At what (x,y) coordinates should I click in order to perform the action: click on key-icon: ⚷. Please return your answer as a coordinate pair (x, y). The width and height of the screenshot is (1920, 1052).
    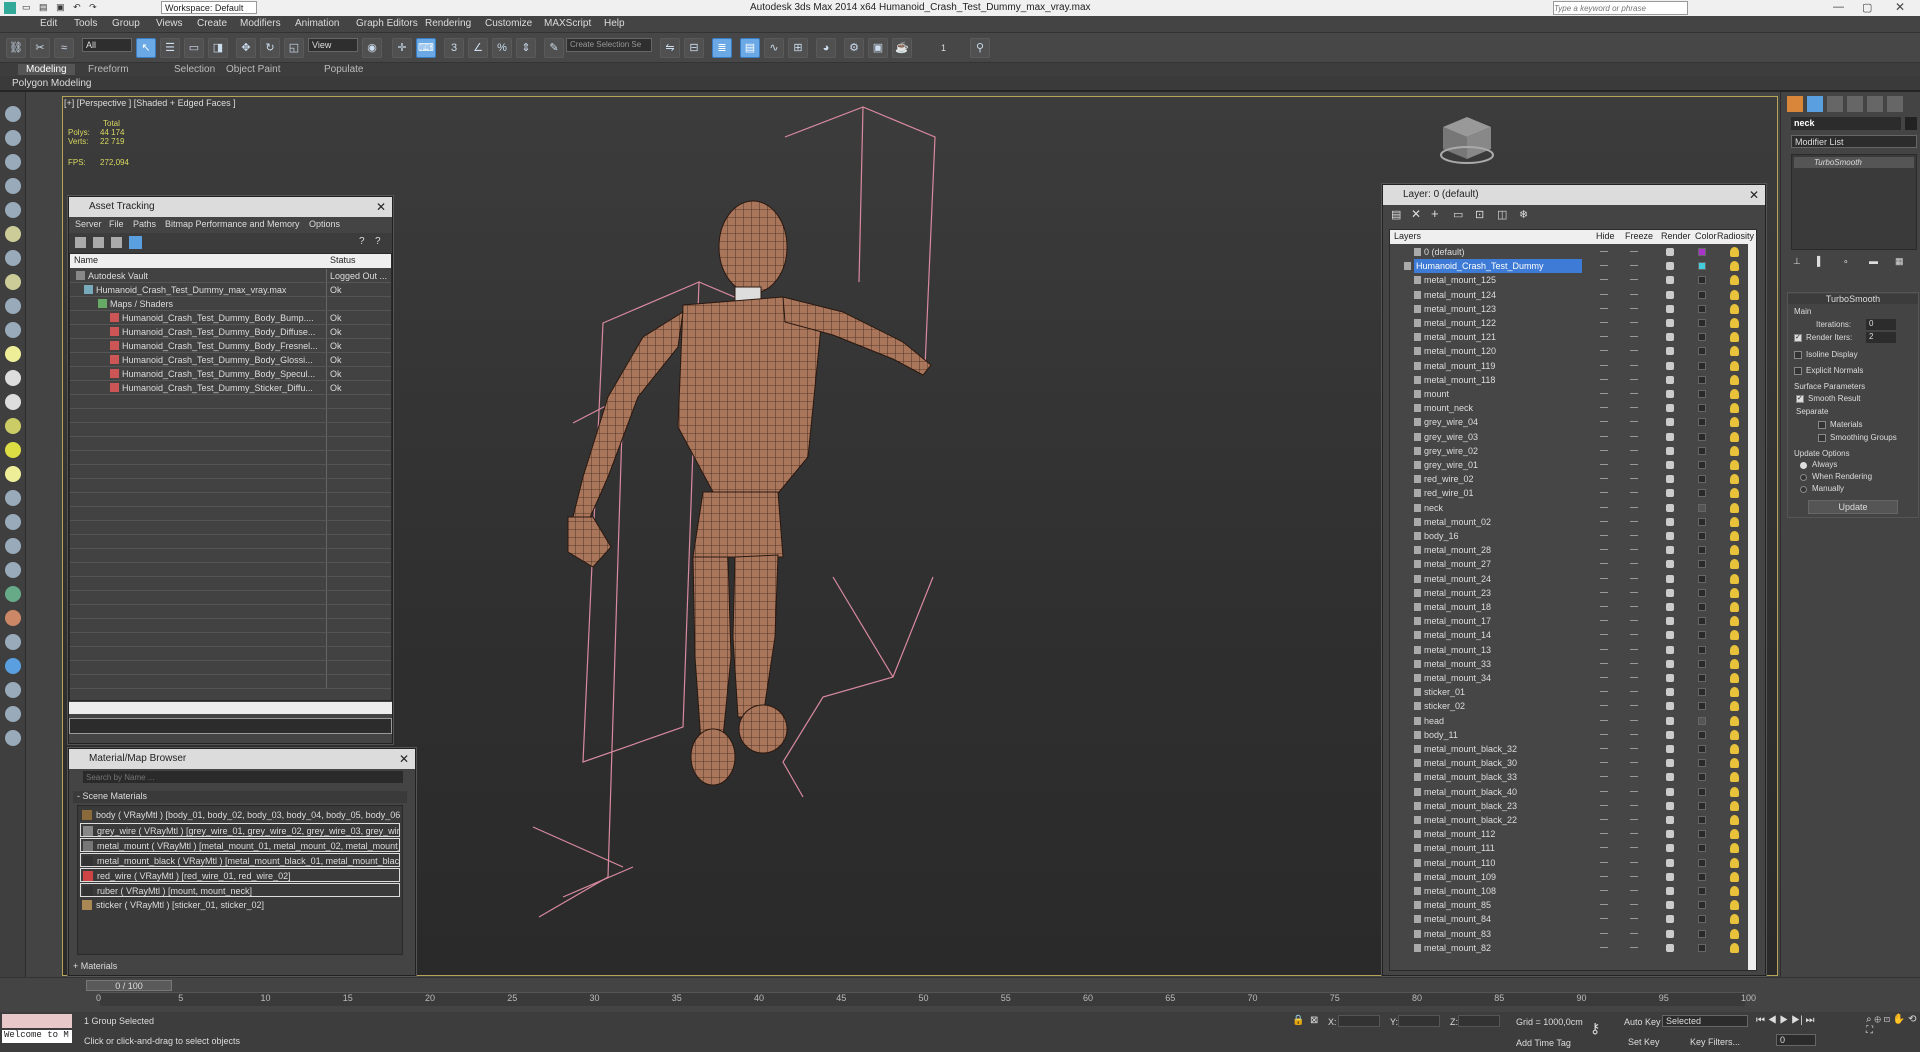
    Looking at the image, I should click on (1595, 1028).